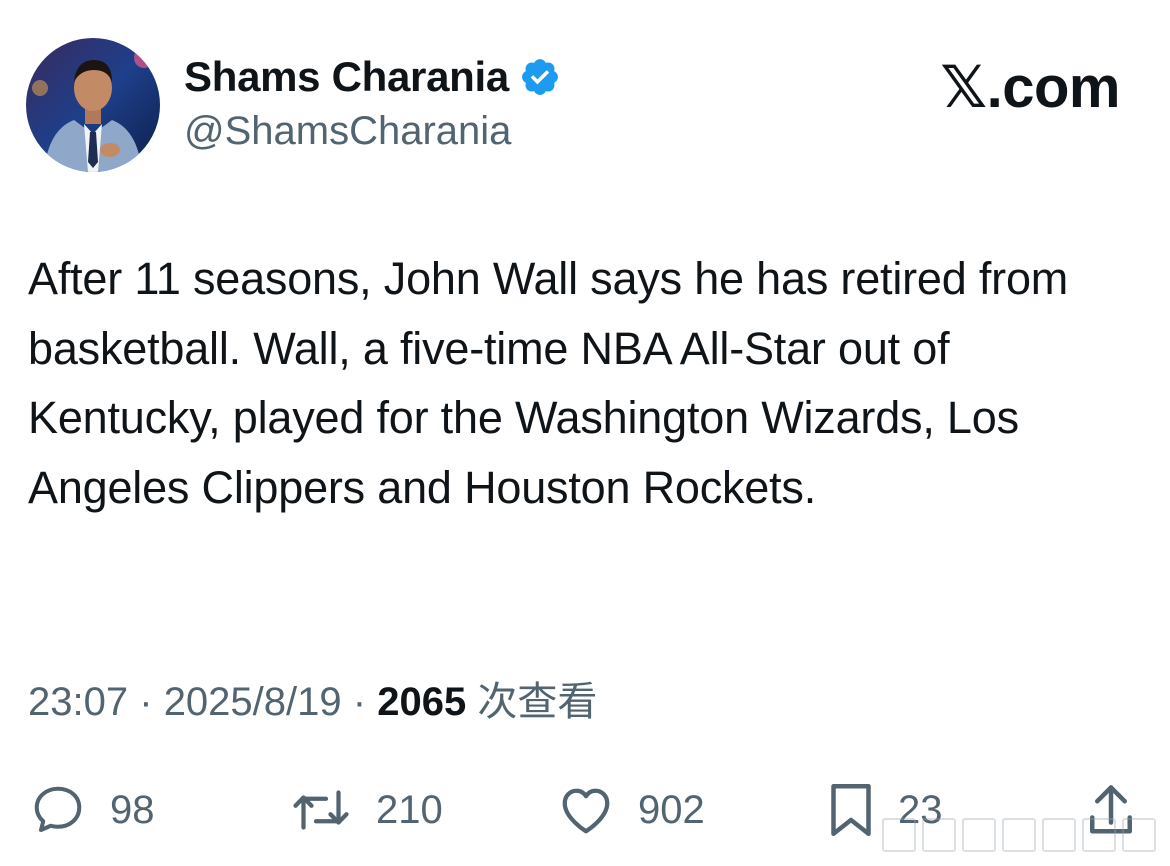 This screenshot has width=1170, height=866. What do you see at coordinates (409, 809) in the screenshot?
I see `retweet-count: 210` at bounding box center [409, 809].